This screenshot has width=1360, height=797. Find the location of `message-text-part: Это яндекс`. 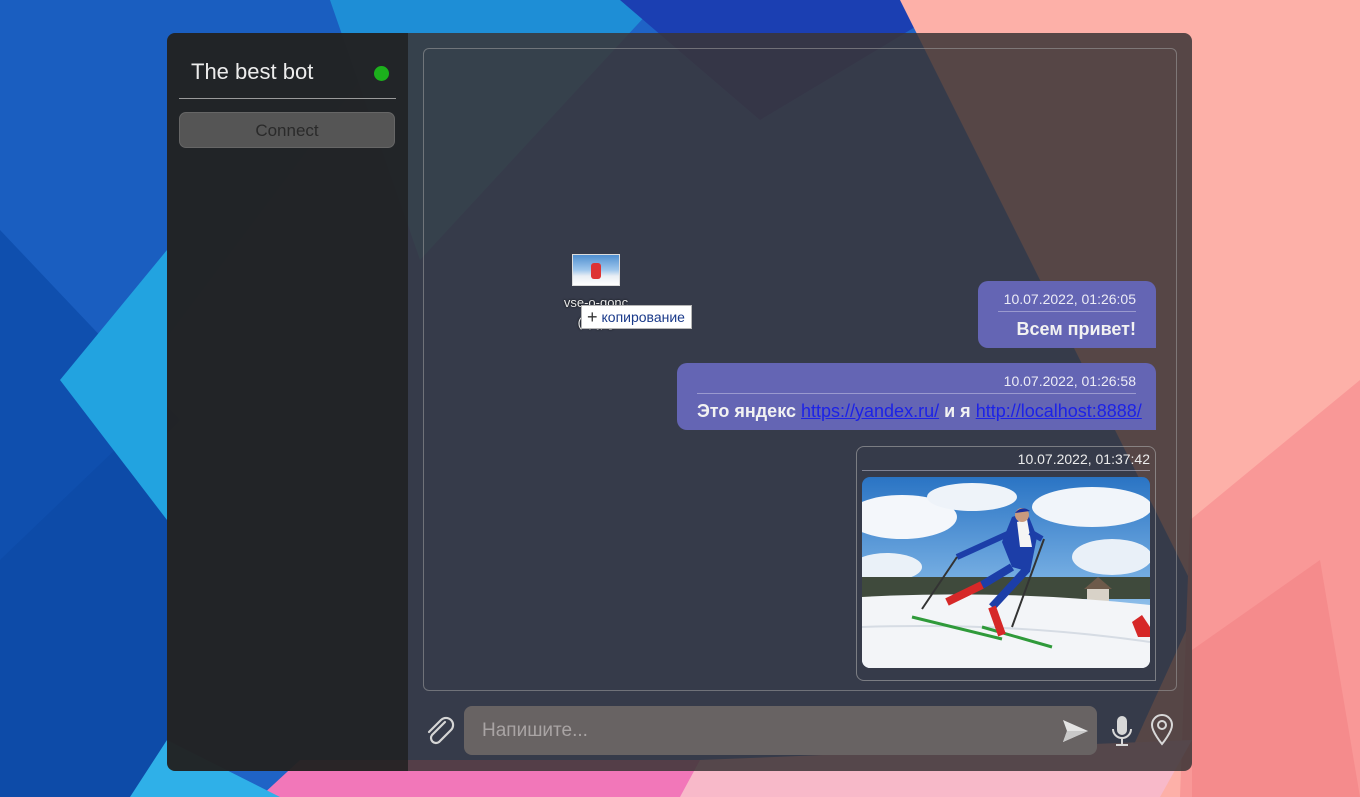

message-text-part: Это яндекс is located at coordinates (746, 411).